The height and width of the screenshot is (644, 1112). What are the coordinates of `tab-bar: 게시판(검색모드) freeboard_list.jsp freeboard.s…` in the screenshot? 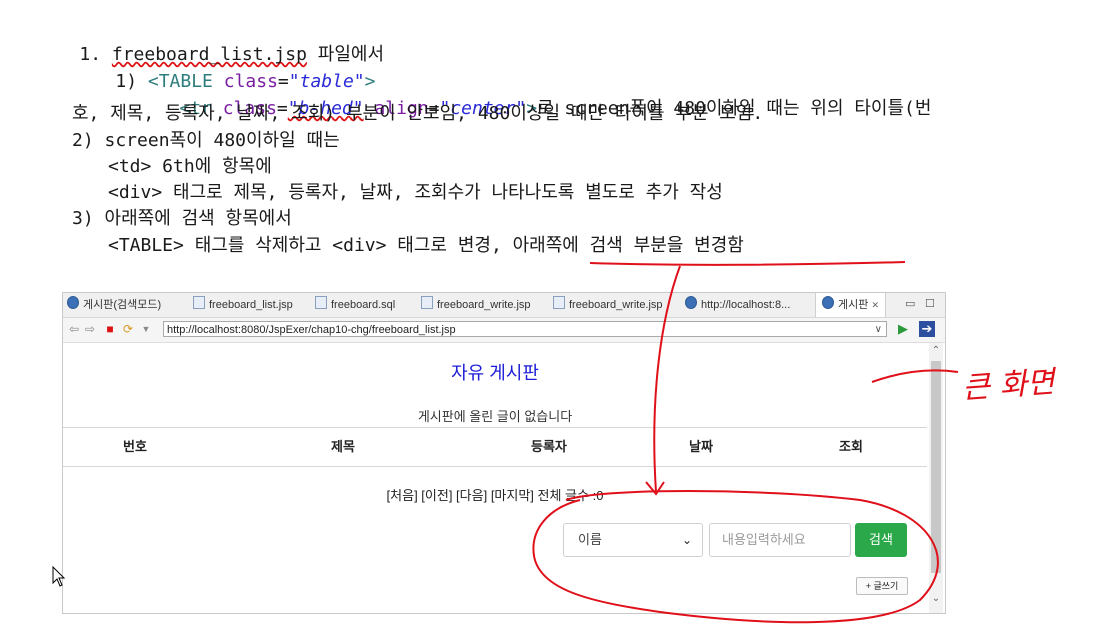 It's located at (504, 305).